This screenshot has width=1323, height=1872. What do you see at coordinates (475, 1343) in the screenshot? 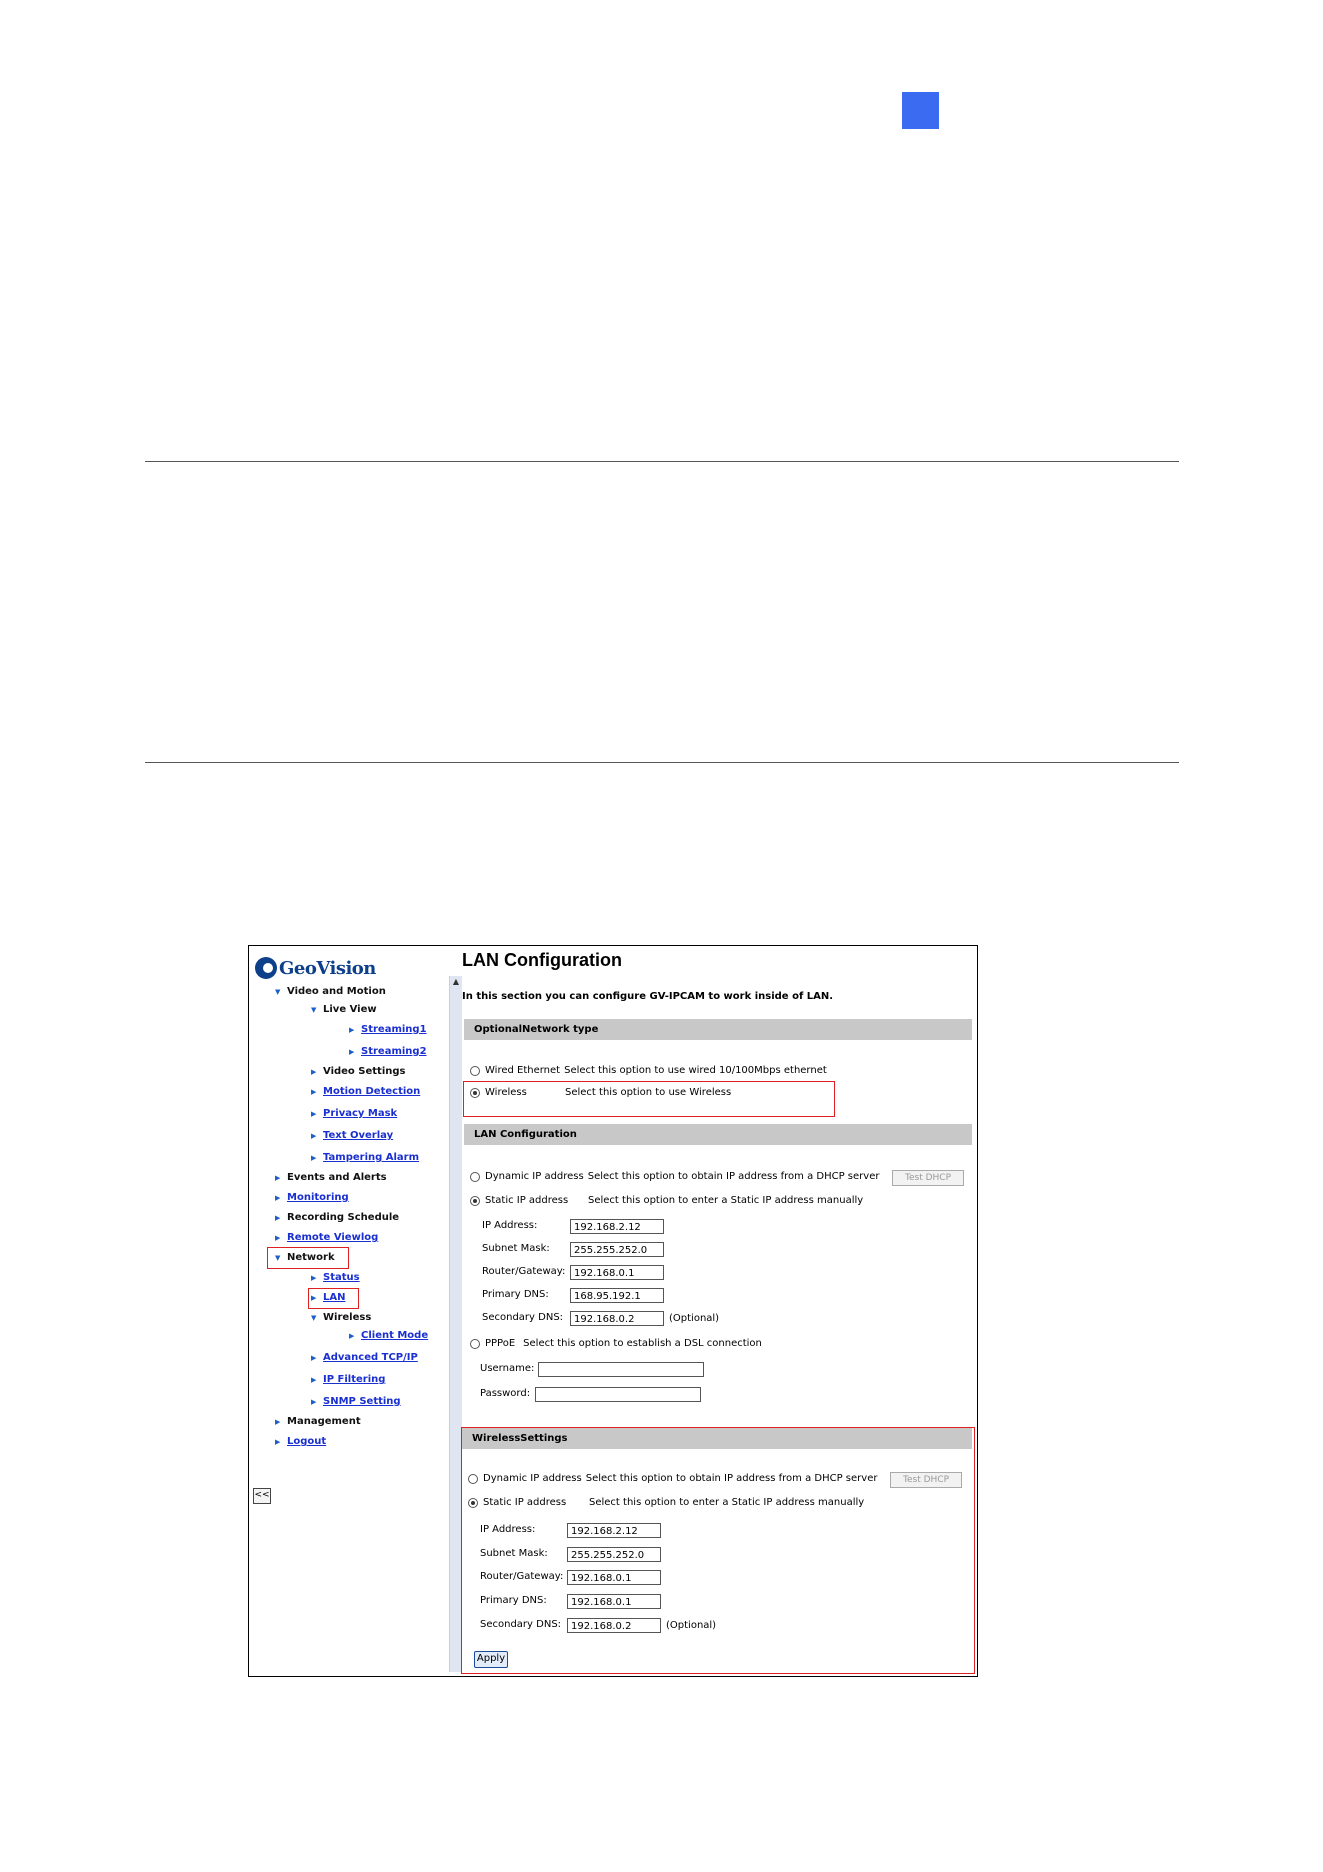
I see `radio-pppoe` at bounding box center [475, 1343].